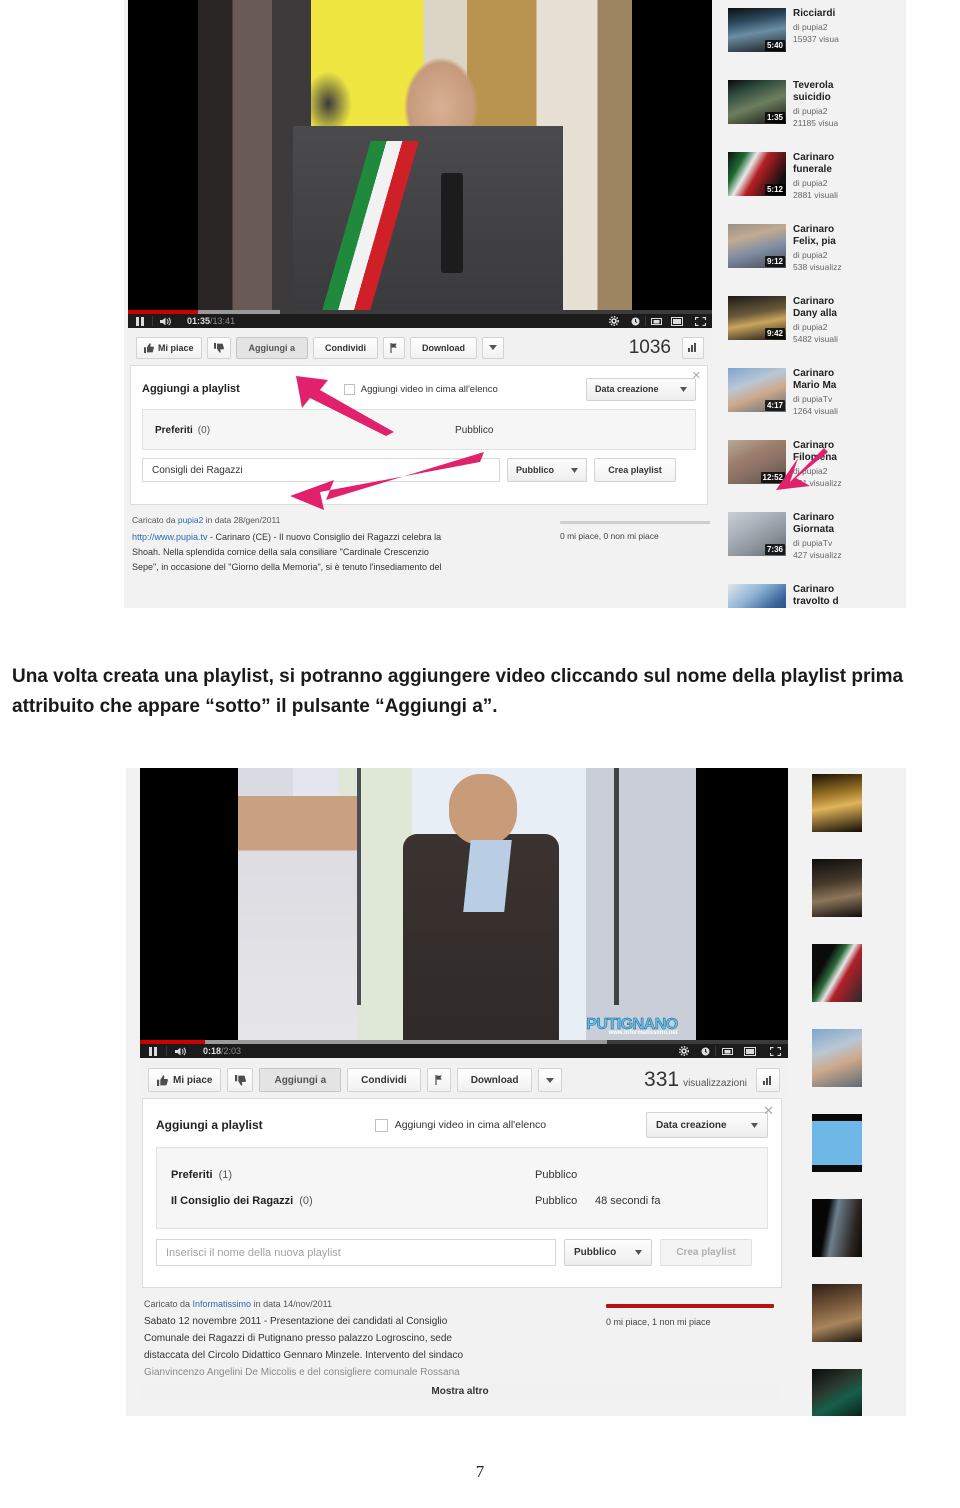 This screenshot has width=960, height=1508. I want to click on video-thumbnail: 9:42, so click(757, 318).